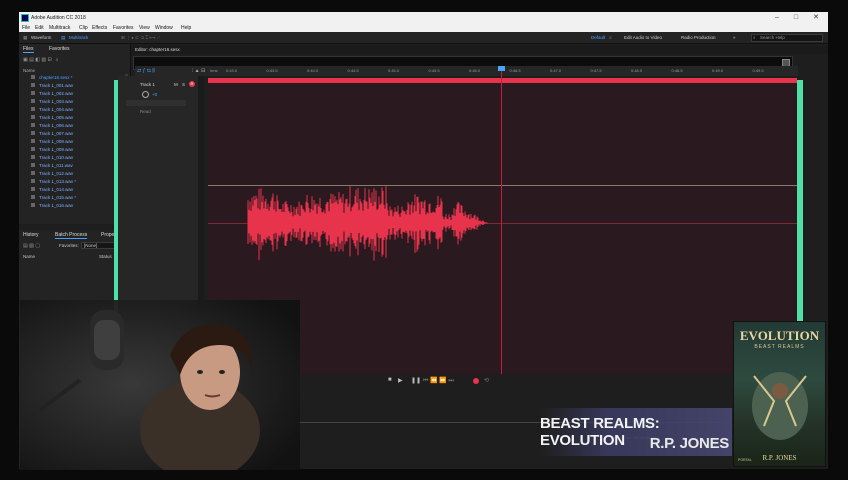  What do you see at coordinates (48, 150) in the screenshot?
I see `file-item: Track 1_009.wav` at bounding box center [48, 150].